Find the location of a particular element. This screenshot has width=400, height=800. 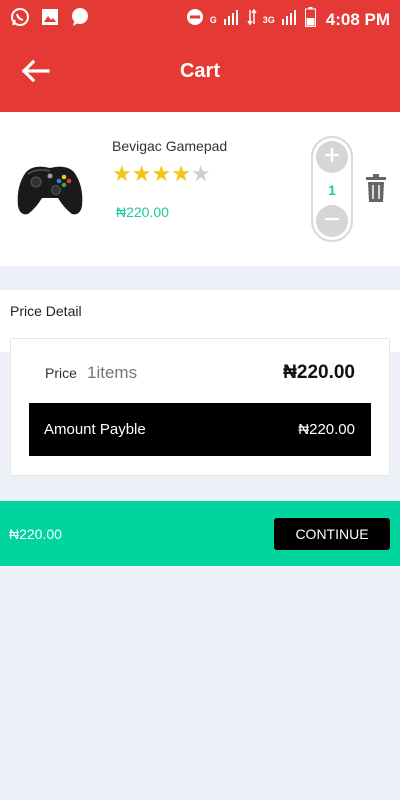

product-rating: ★ ★ ★ ★ ★ is located at coordinates (161, 174).